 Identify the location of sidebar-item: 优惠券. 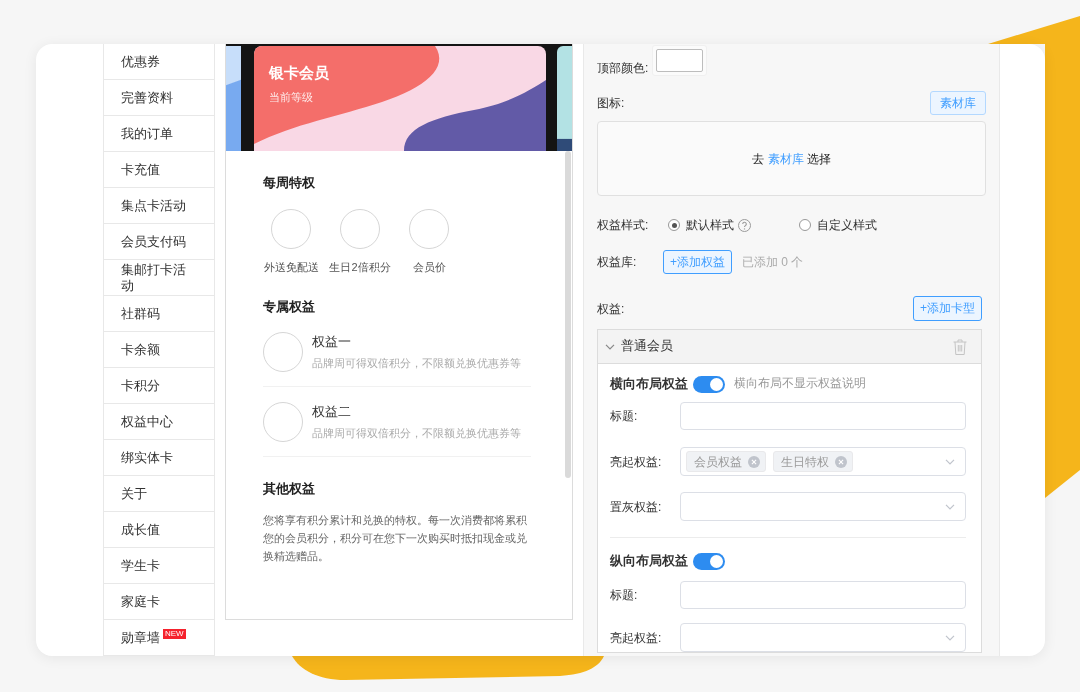
(159, 62).